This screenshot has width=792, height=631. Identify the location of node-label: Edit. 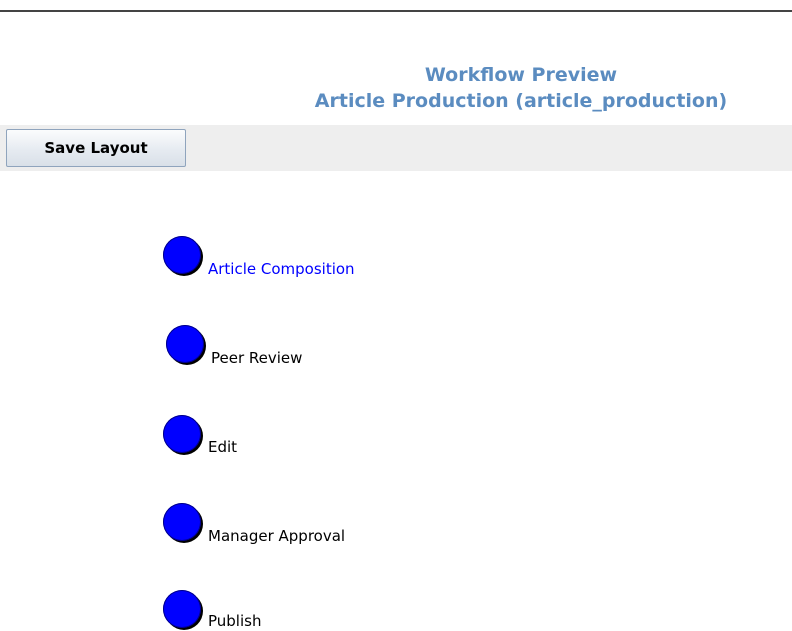
(222, 447).